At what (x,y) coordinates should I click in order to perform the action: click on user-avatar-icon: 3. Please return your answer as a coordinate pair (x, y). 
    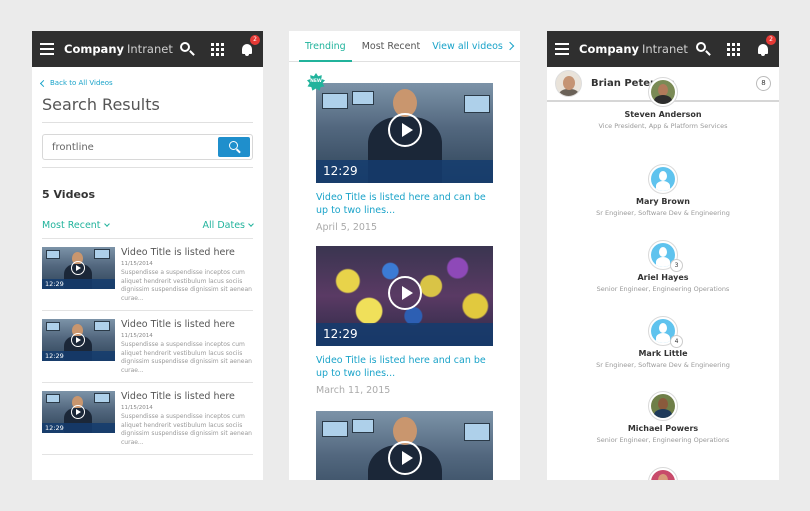
    Looking at the image, I should click on (665, 256).